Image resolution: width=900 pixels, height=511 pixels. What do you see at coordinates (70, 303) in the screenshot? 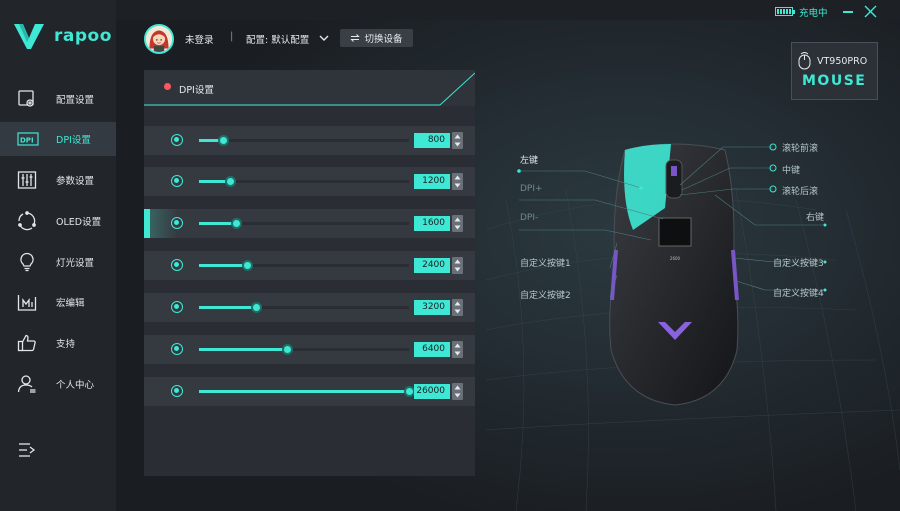
I see `sidebar-item-label: 宏编辑` at bounding box center [70, 303].